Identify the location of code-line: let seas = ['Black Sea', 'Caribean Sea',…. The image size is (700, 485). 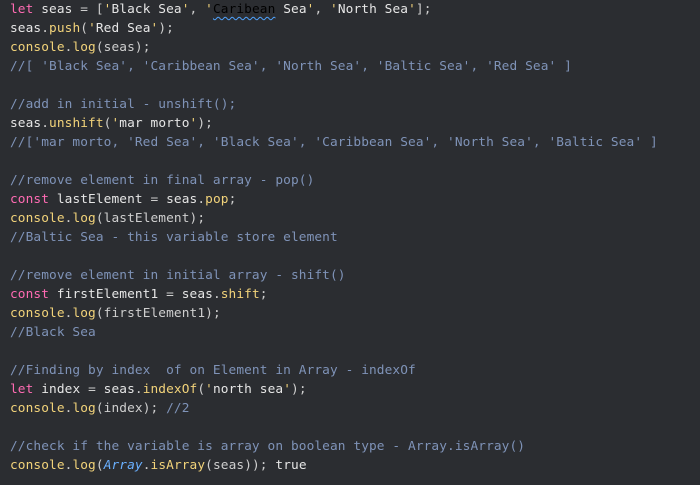
(334, 9).